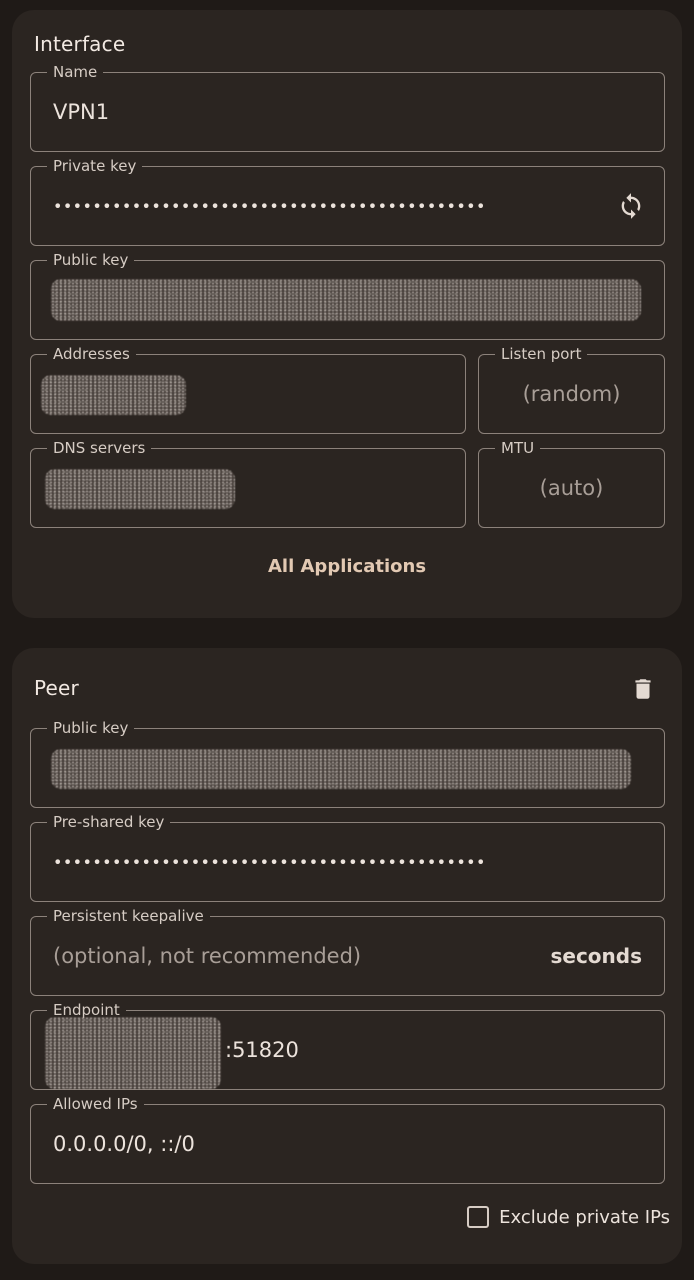 The image size is (694, 1280). What do you see at coordinates (80, 44) in the screenshot?
I see `interface-section-title: Interface` at bounding box center [80, 44].